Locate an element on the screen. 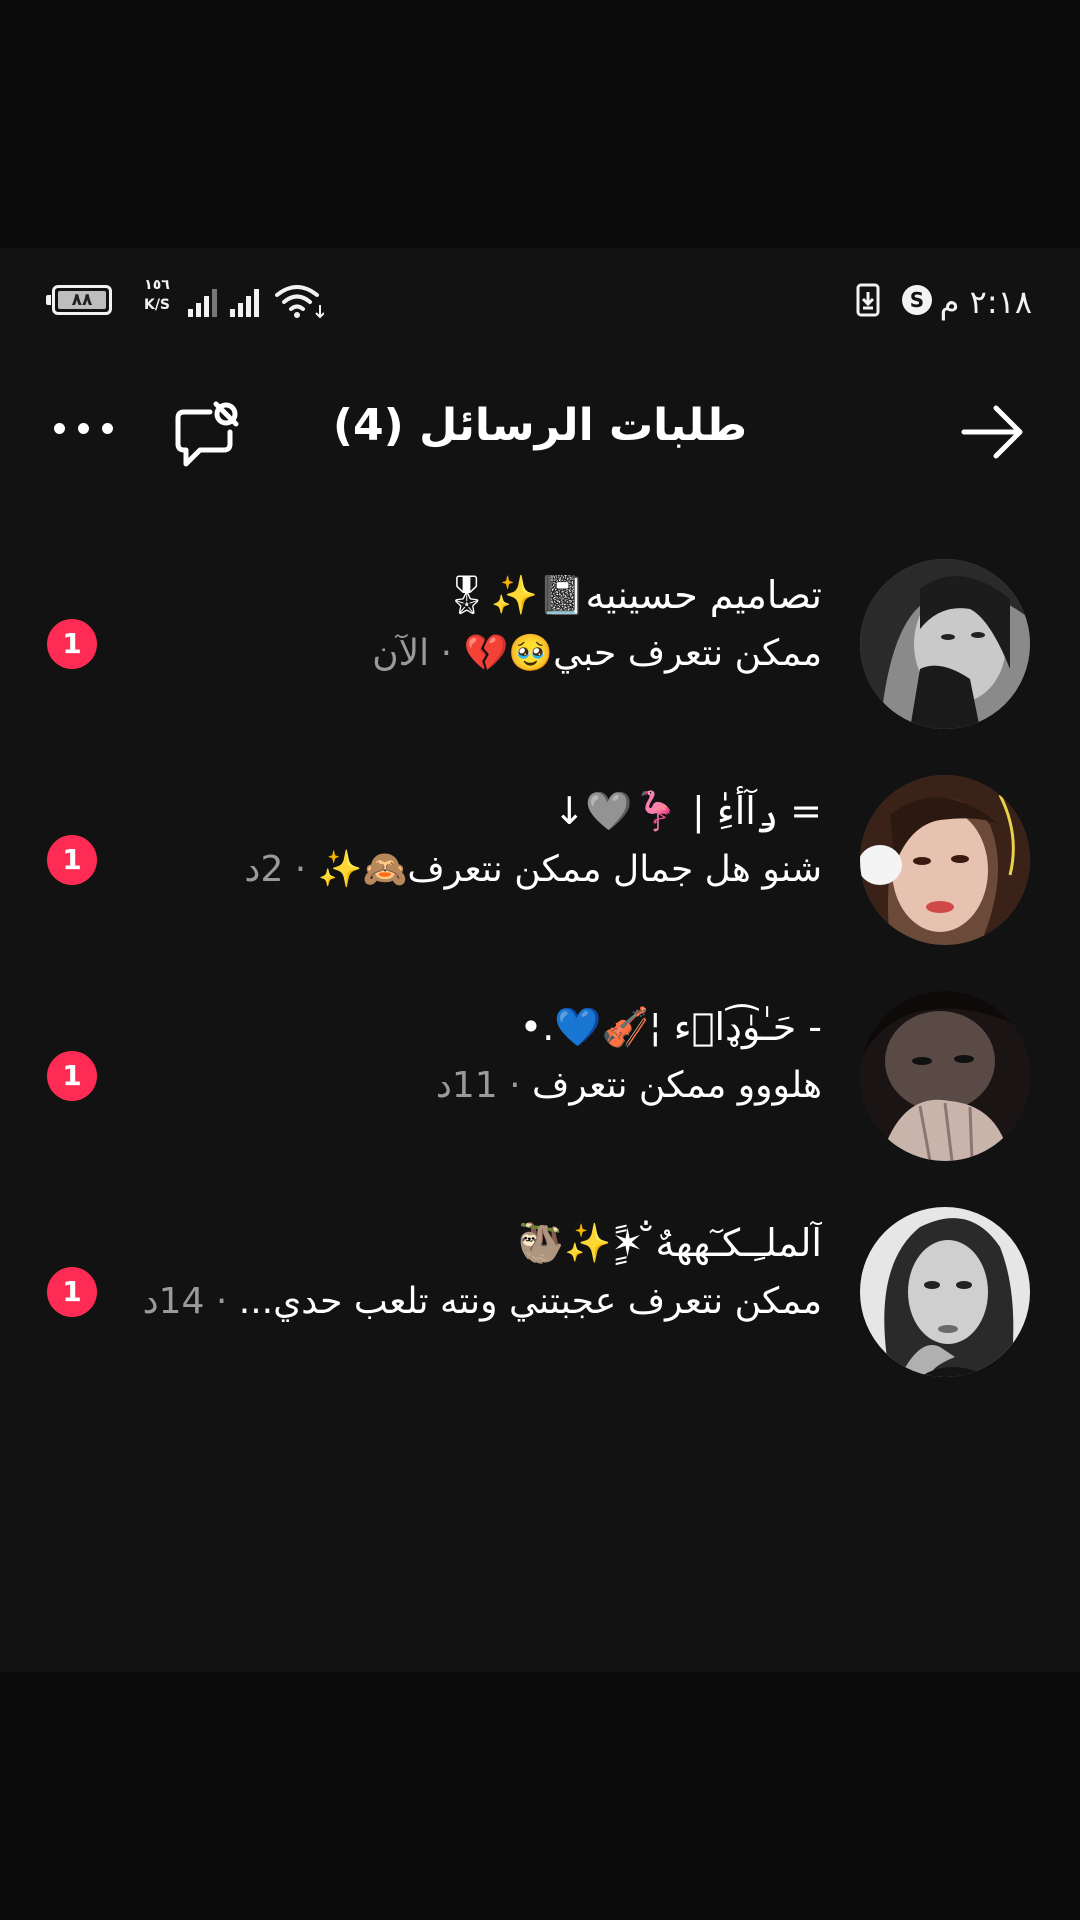 The width and height of the screenshot is (1080, 1920). message-preview: هلووو ممكن نتعرف · 11د is located at coordinates (472, 1086).